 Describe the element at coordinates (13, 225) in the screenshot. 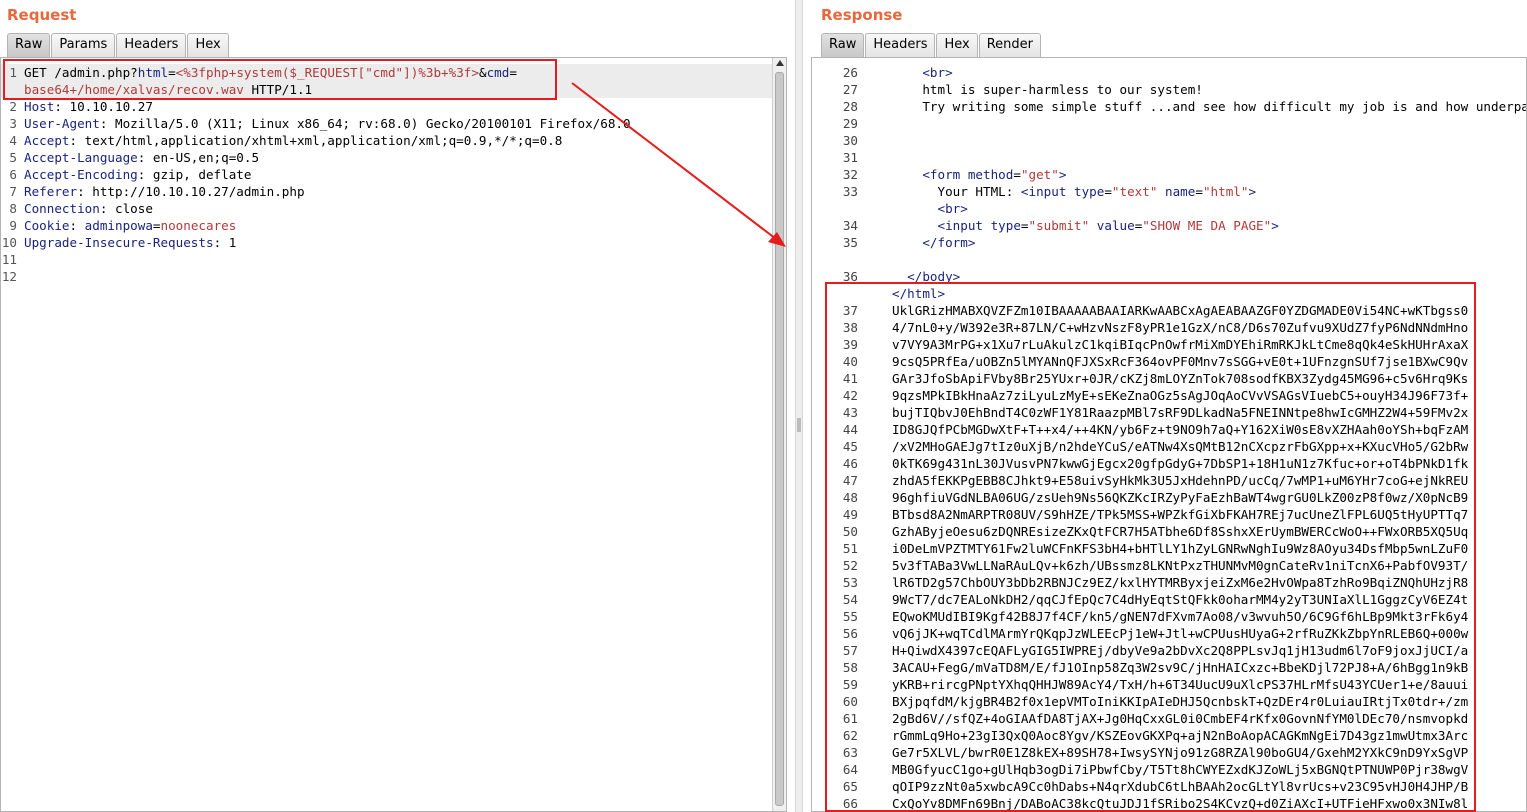

I see `line-number: 9` at that location.